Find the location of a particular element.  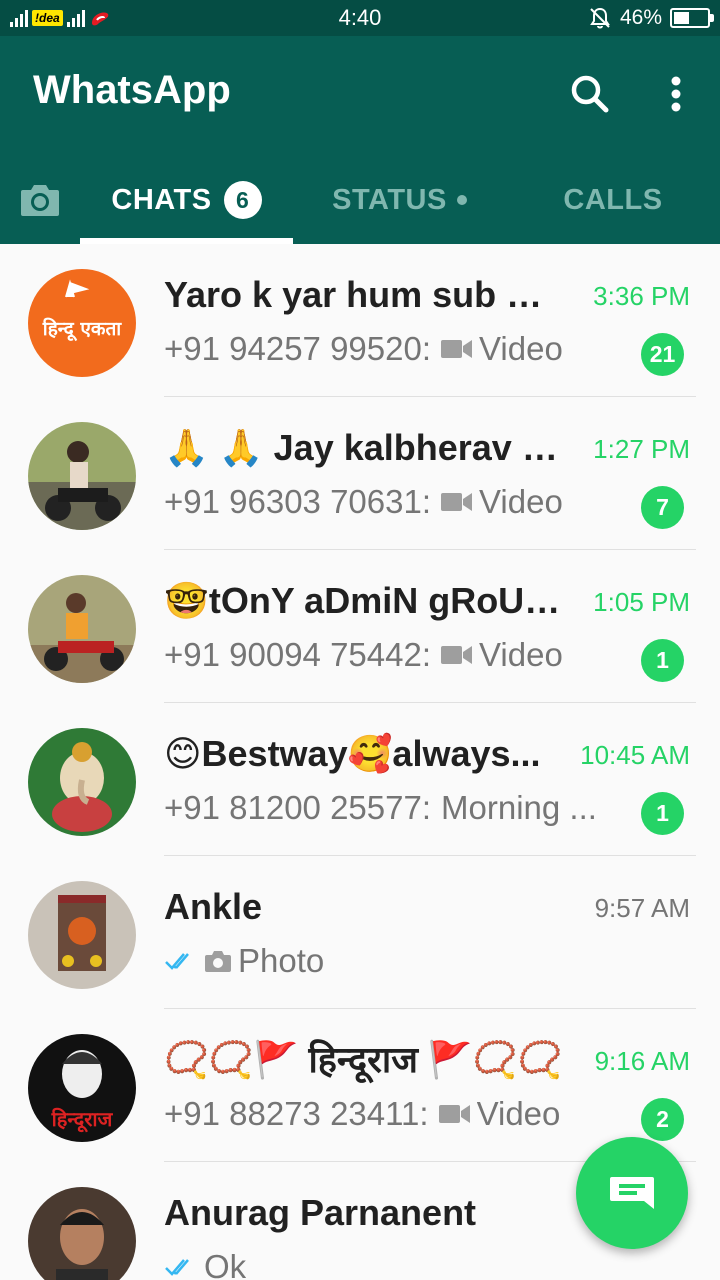

tab-chats-label: CHATS is located at coordinates (161, 199).